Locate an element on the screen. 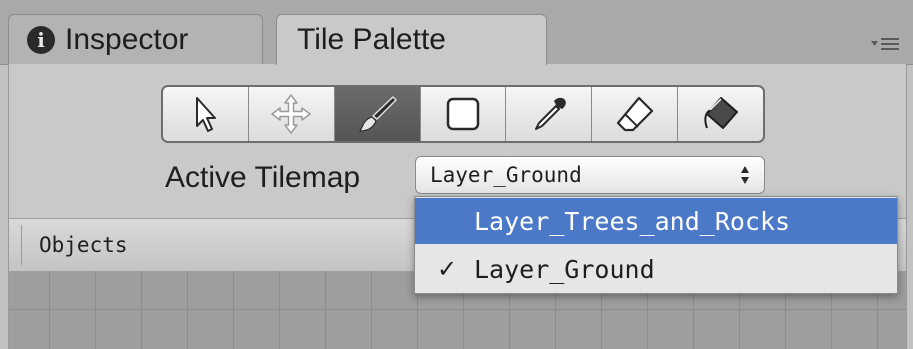 The image size is (913, 349). eyedropper-icon is located at coordinates (550, 113).